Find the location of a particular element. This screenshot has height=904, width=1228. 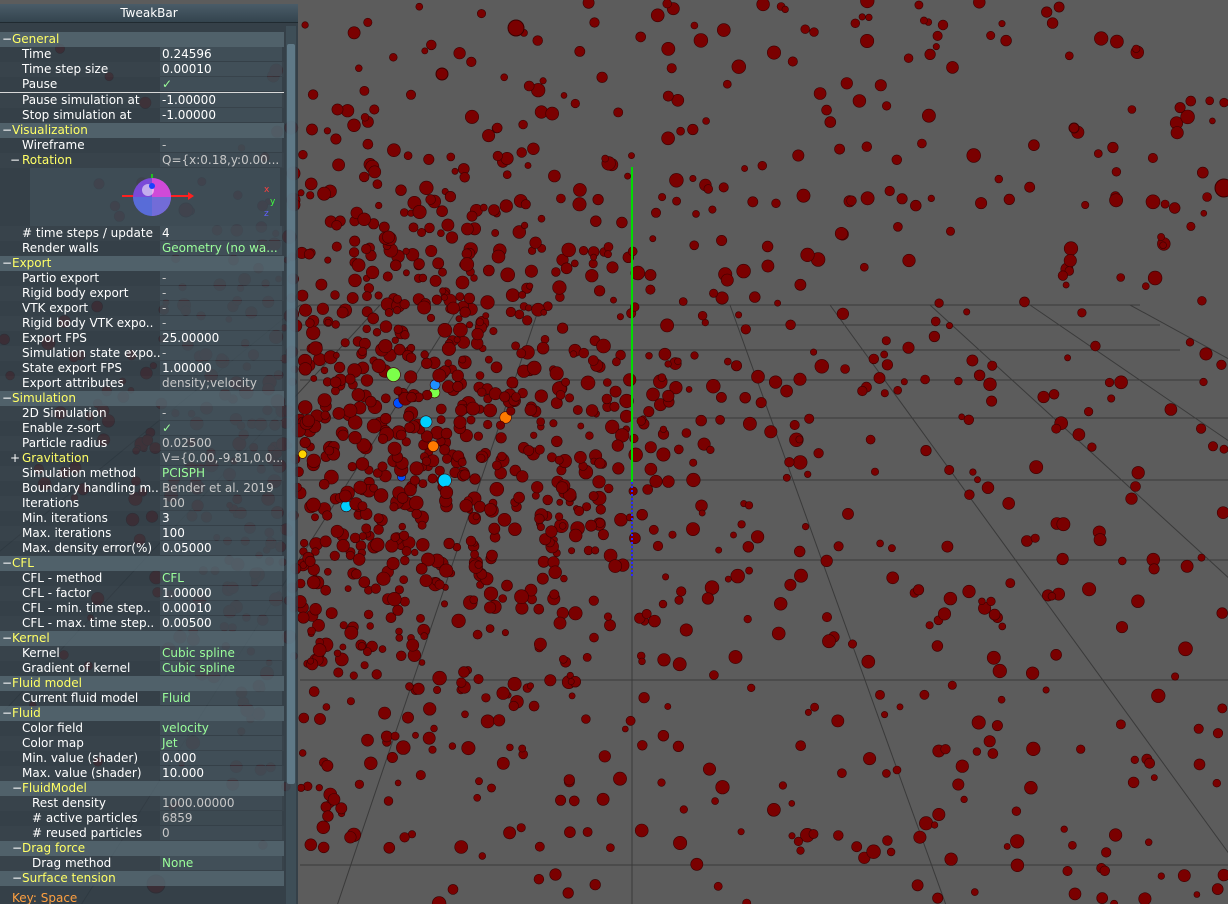

group-kernel: − Kernel is located at coordinates (142, 638).